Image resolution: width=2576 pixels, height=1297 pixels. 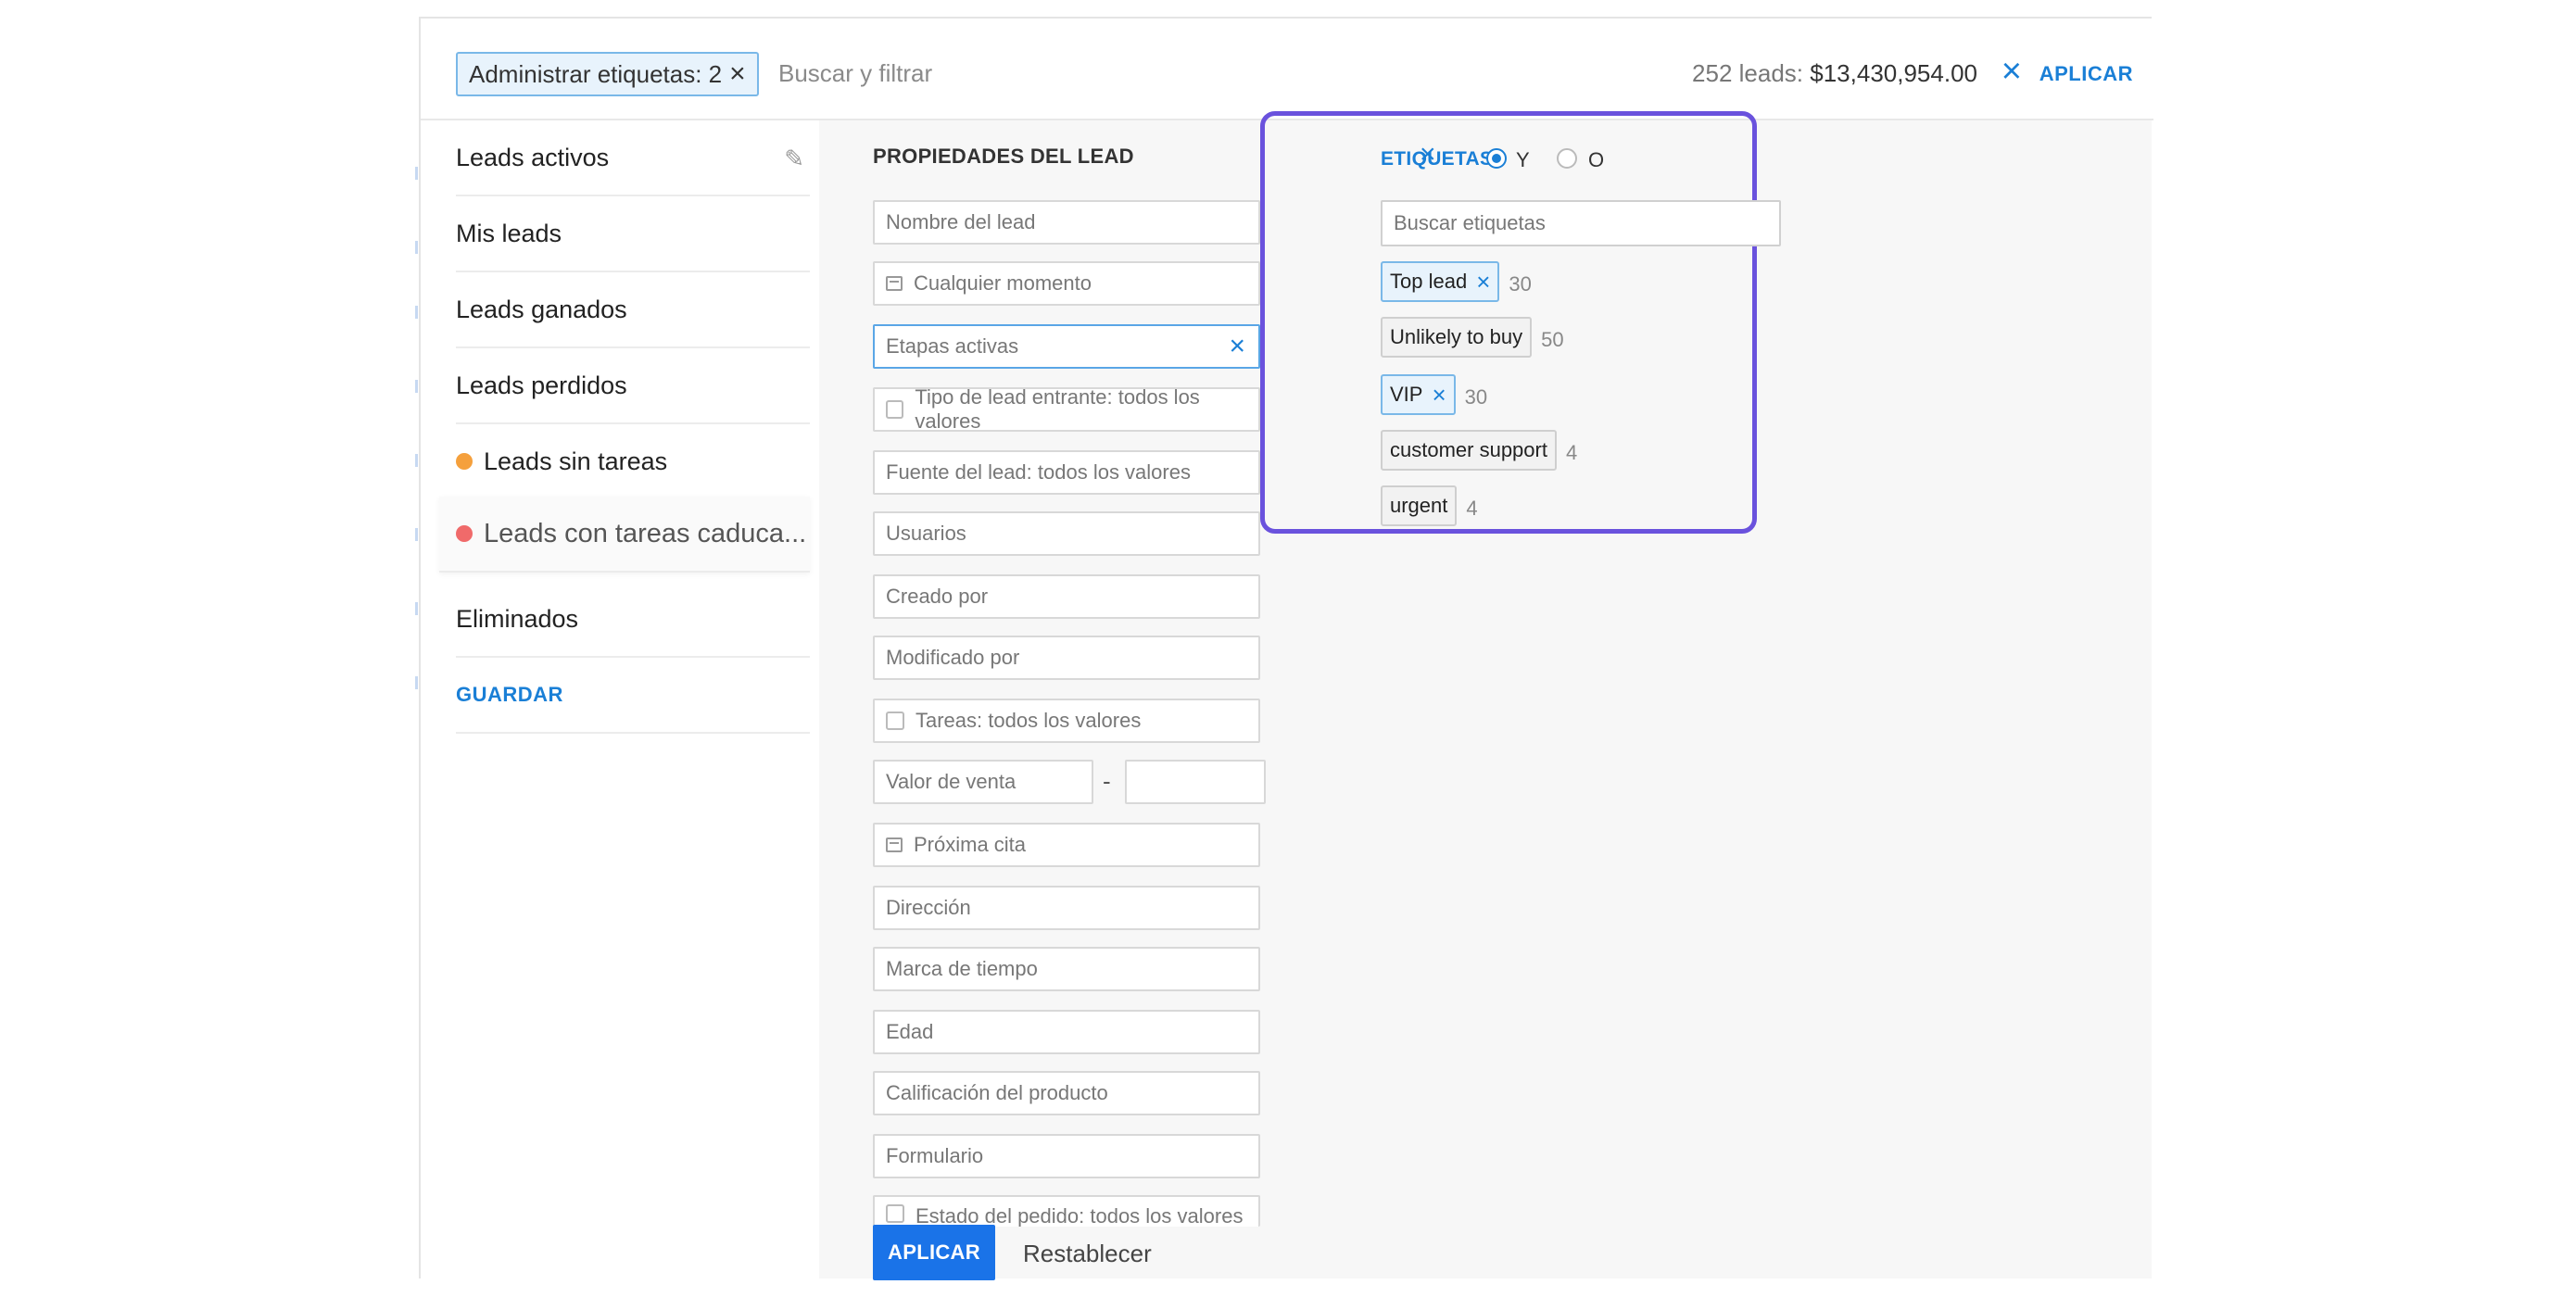 I want to click on tag-label: VIP, so click(x=1406, y=394).